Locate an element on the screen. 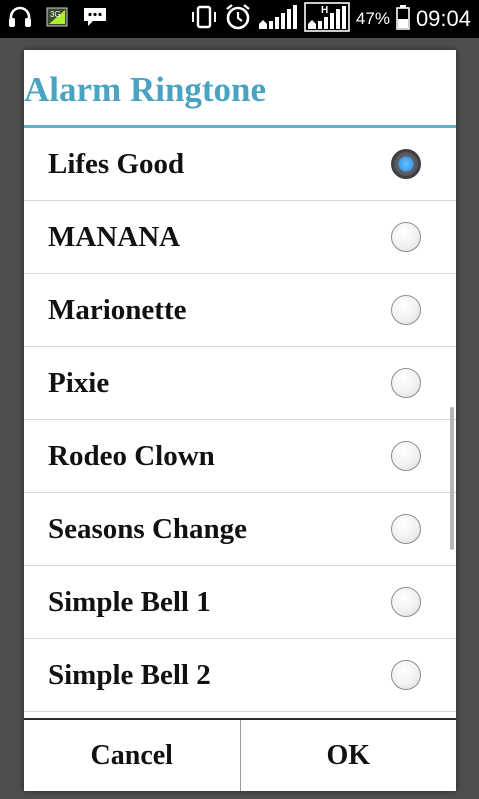 The height and width of the screenshot is (799, 479). alarm-icon is located at coordinates (238, 19).